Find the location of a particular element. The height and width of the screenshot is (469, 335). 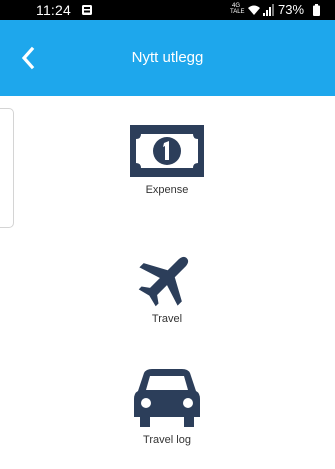

travel-log-option: Travel log is located at coordinates (167, 408).